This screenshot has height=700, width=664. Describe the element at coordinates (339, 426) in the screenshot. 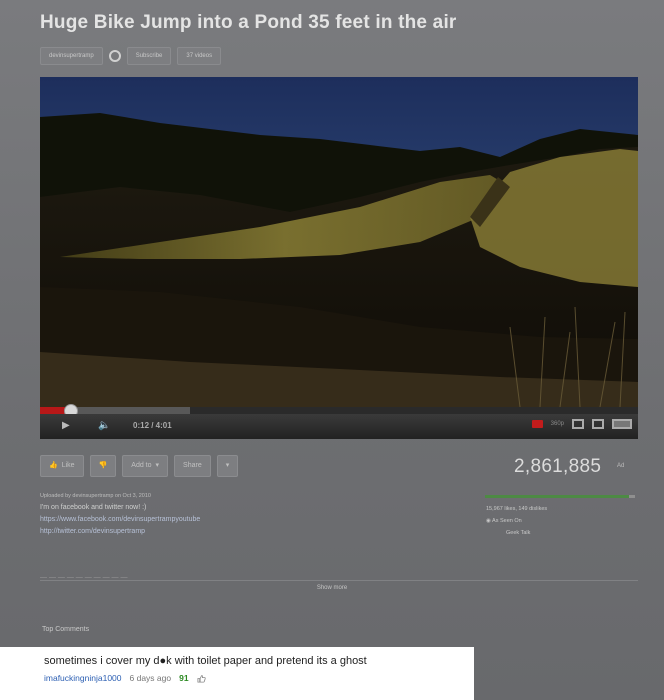

I see `player-controls: ▶ 🔈 0:12 / 4:01 360p` at that location.